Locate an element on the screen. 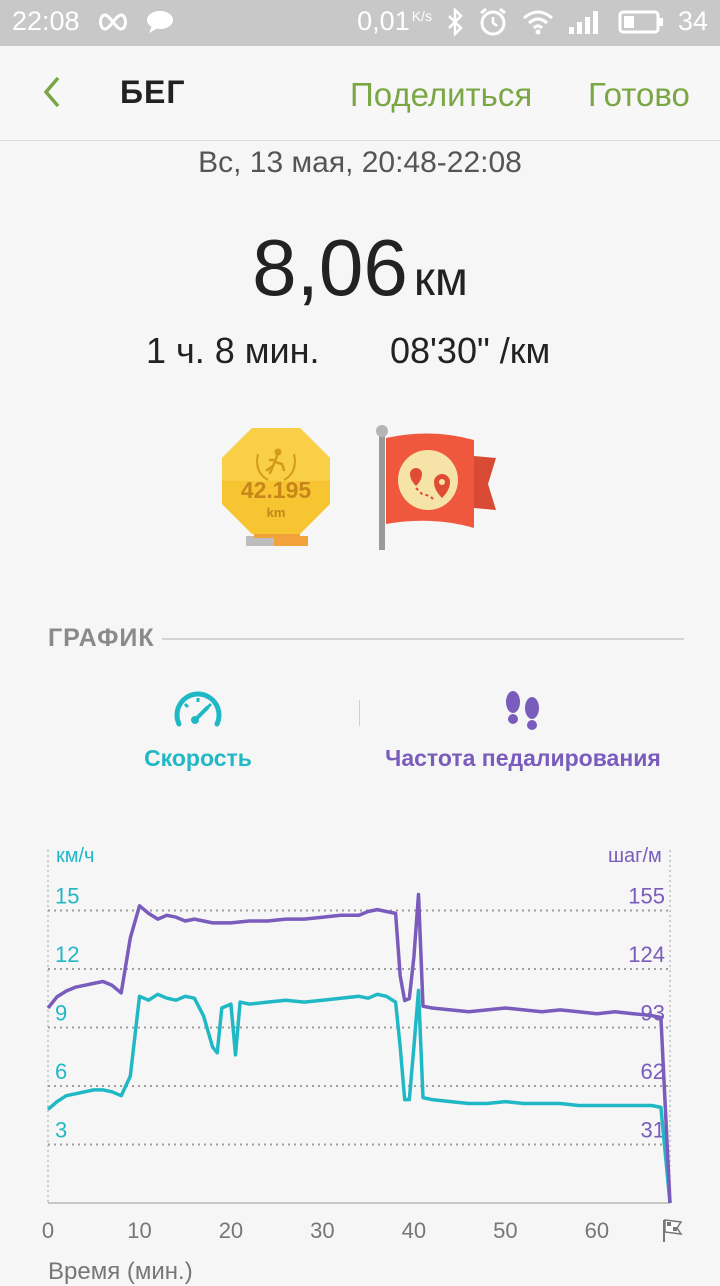 The width and height of the screenshot is (720, 1286). marathon-badge-text: 42.195 is located at coordinates (276, 490).